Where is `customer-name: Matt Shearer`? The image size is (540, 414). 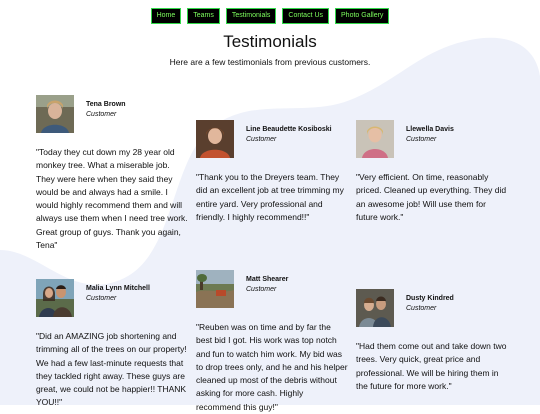
customer-name: Matt Shearer is located at coordinates (267, 279).